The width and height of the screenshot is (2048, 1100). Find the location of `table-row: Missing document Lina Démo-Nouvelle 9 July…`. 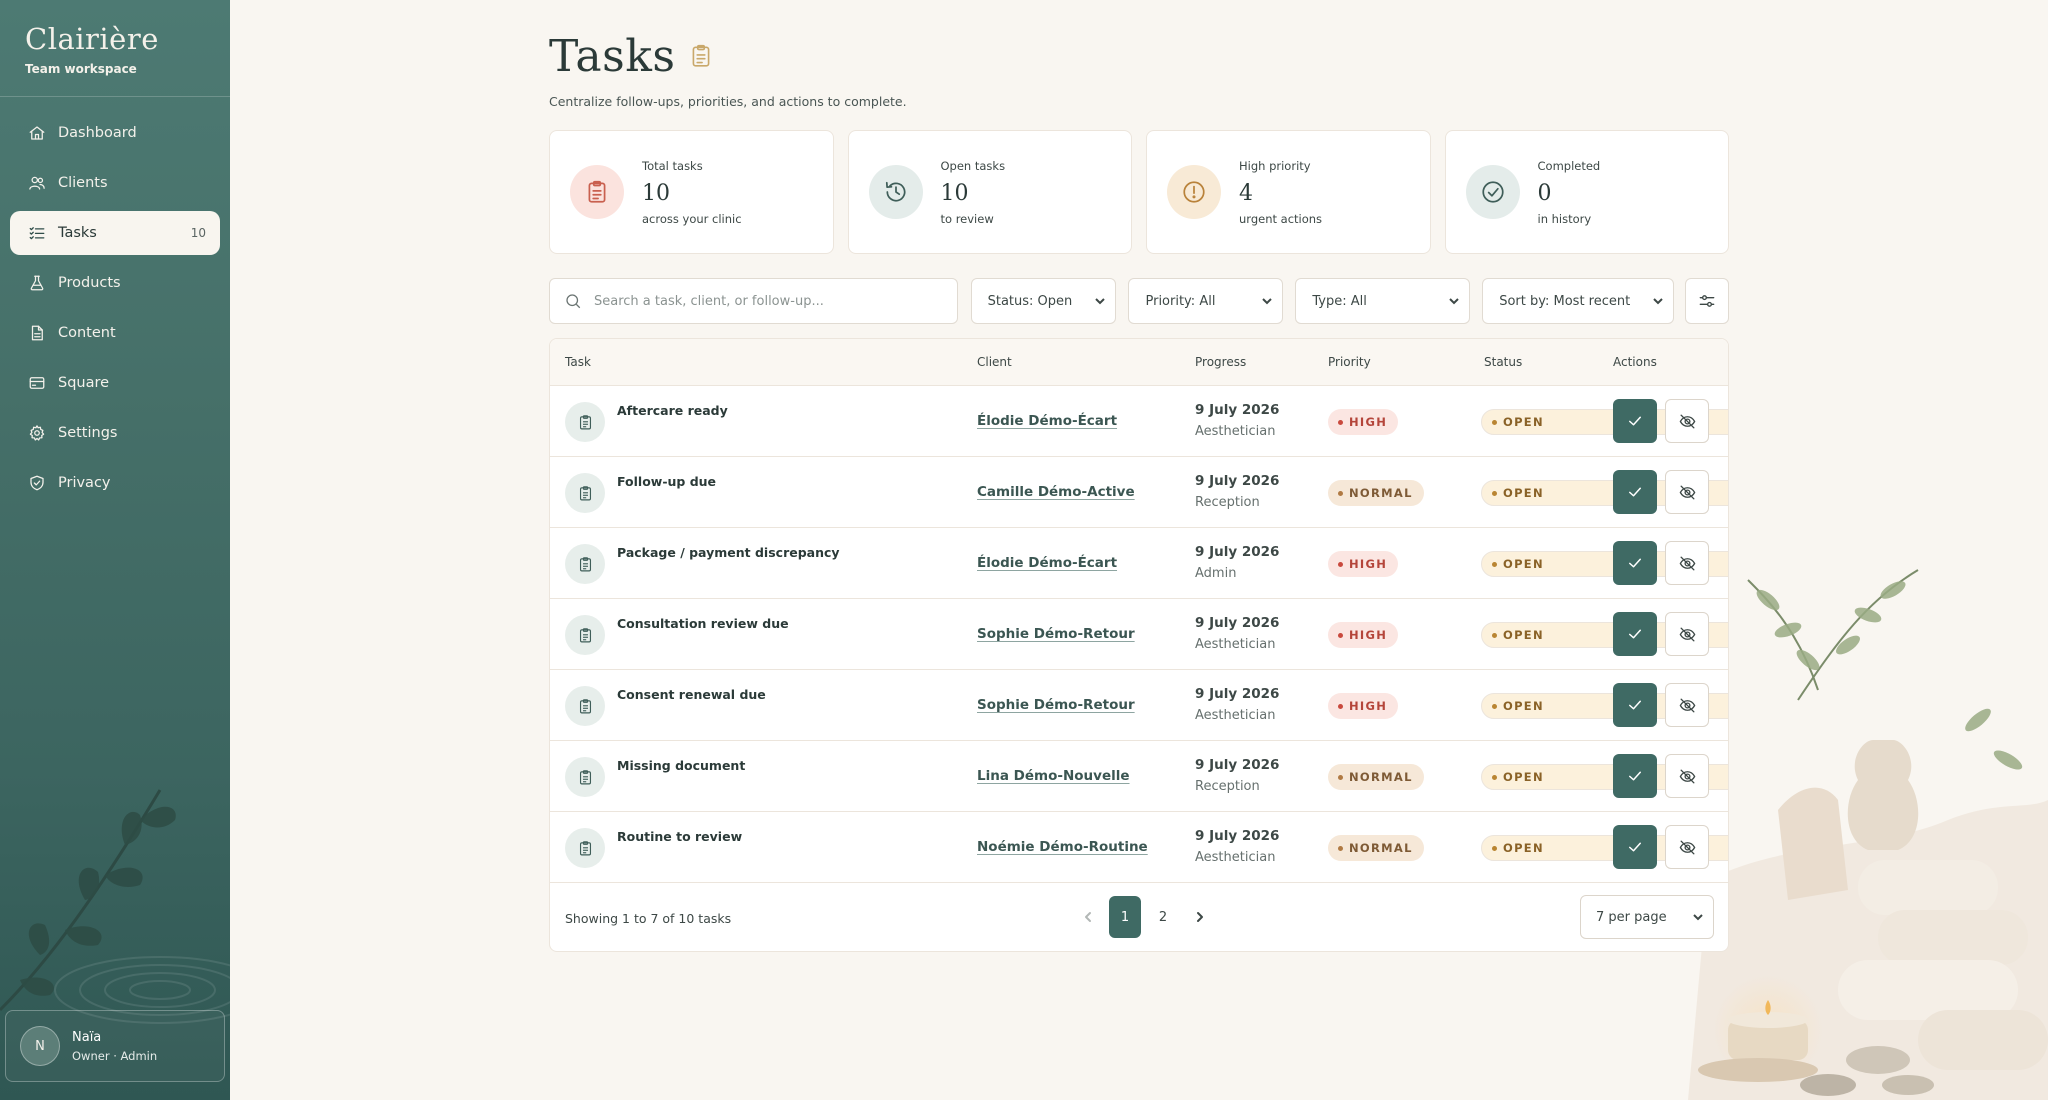

table-row: Missing document Lina Démo-Nouvelle 9 July… is located at coordinates (1139, 776).